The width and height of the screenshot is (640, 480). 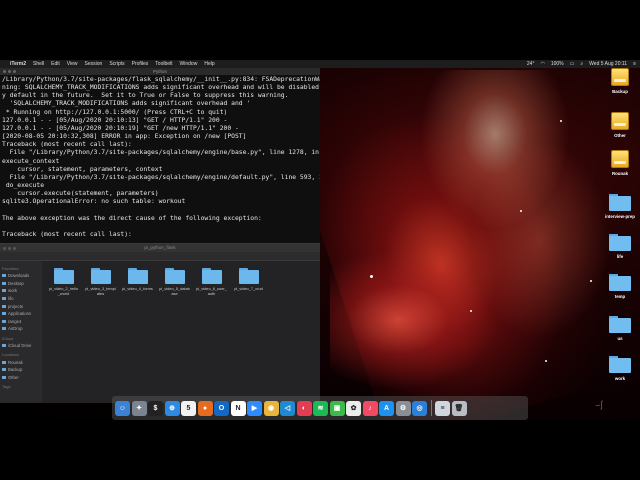 What do you see at coordinates (371, 276) in the screenshot?
I see `star` at bounding box center [371, 276].